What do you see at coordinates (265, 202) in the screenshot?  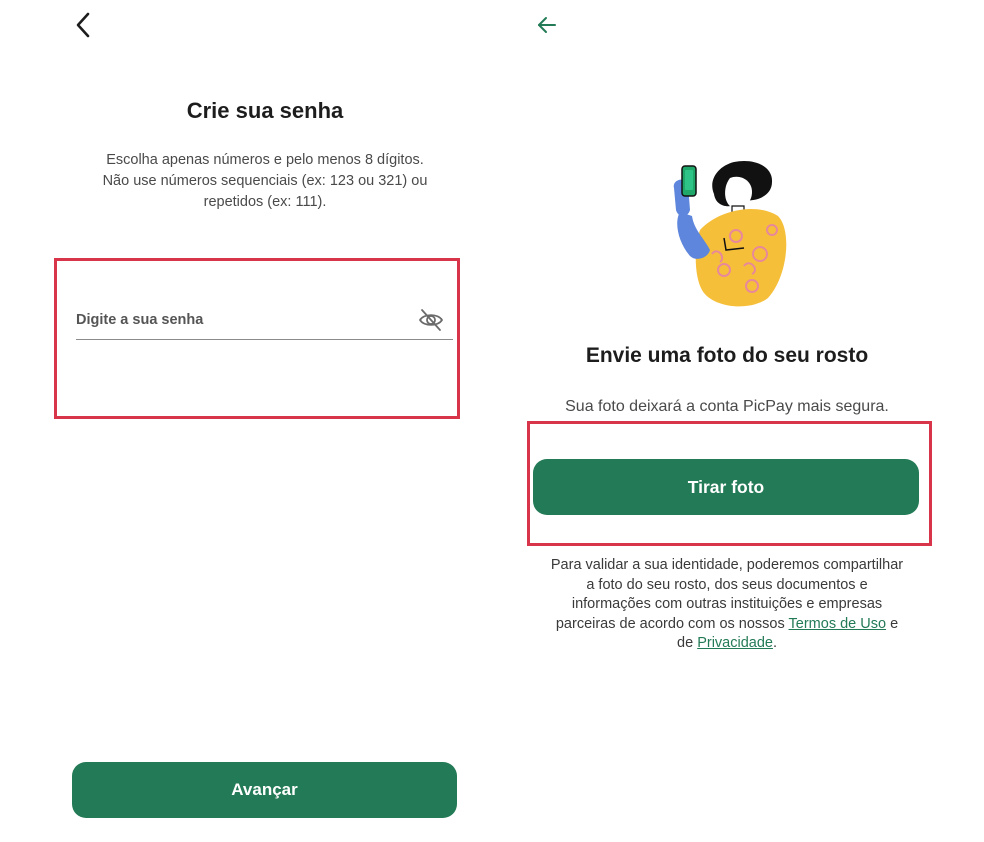 I see `instruction-line: repetidos (ex: 111).` at bounding box center [265, 202].